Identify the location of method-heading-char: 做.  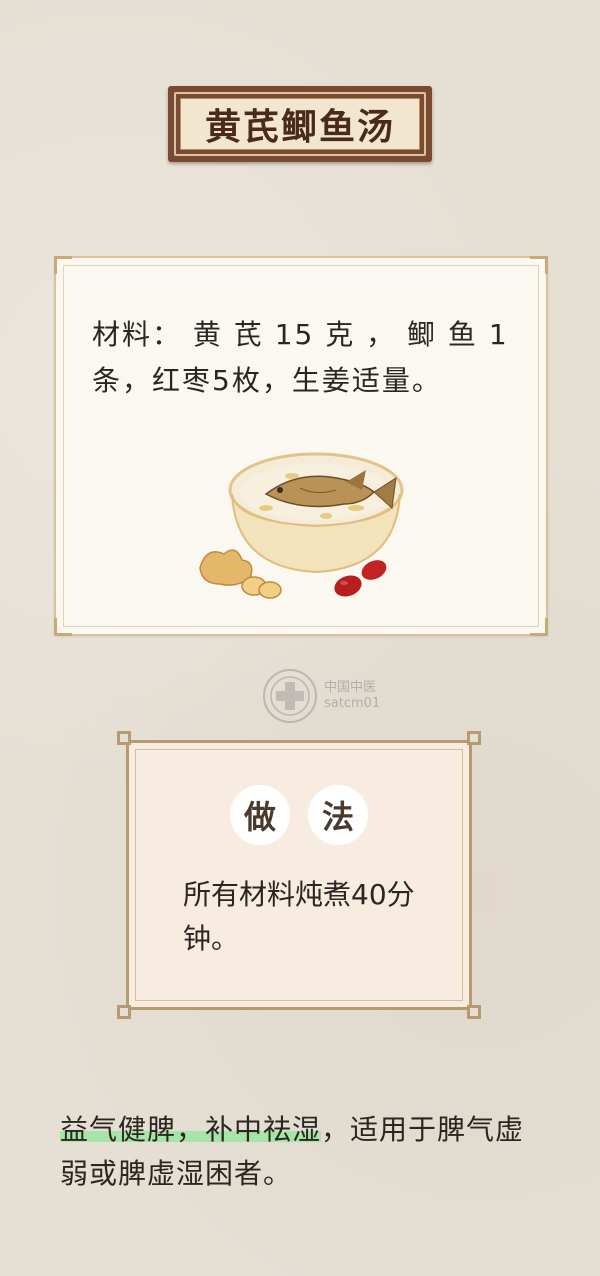
(260, 815).